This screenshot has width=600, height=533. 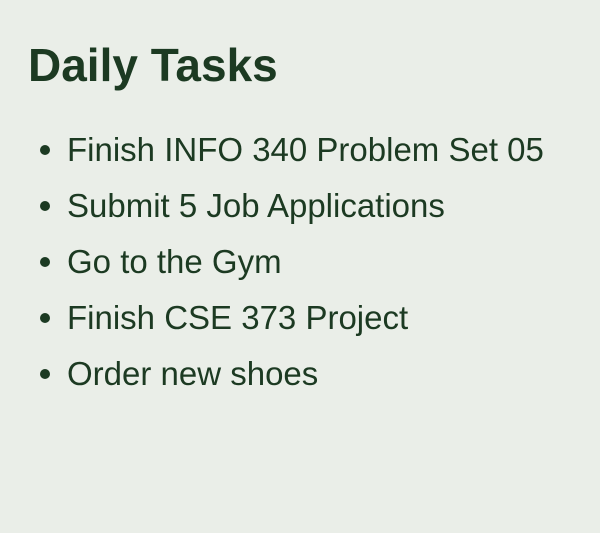 I want to click on task-label: Submit 5 Job Applications, so click(x=256, y=205).